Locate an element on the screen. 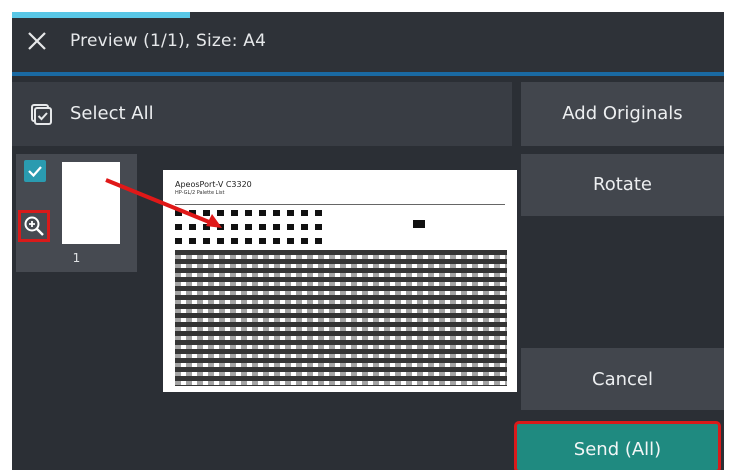  preview-palette-header is located at coordinates (250, 228).